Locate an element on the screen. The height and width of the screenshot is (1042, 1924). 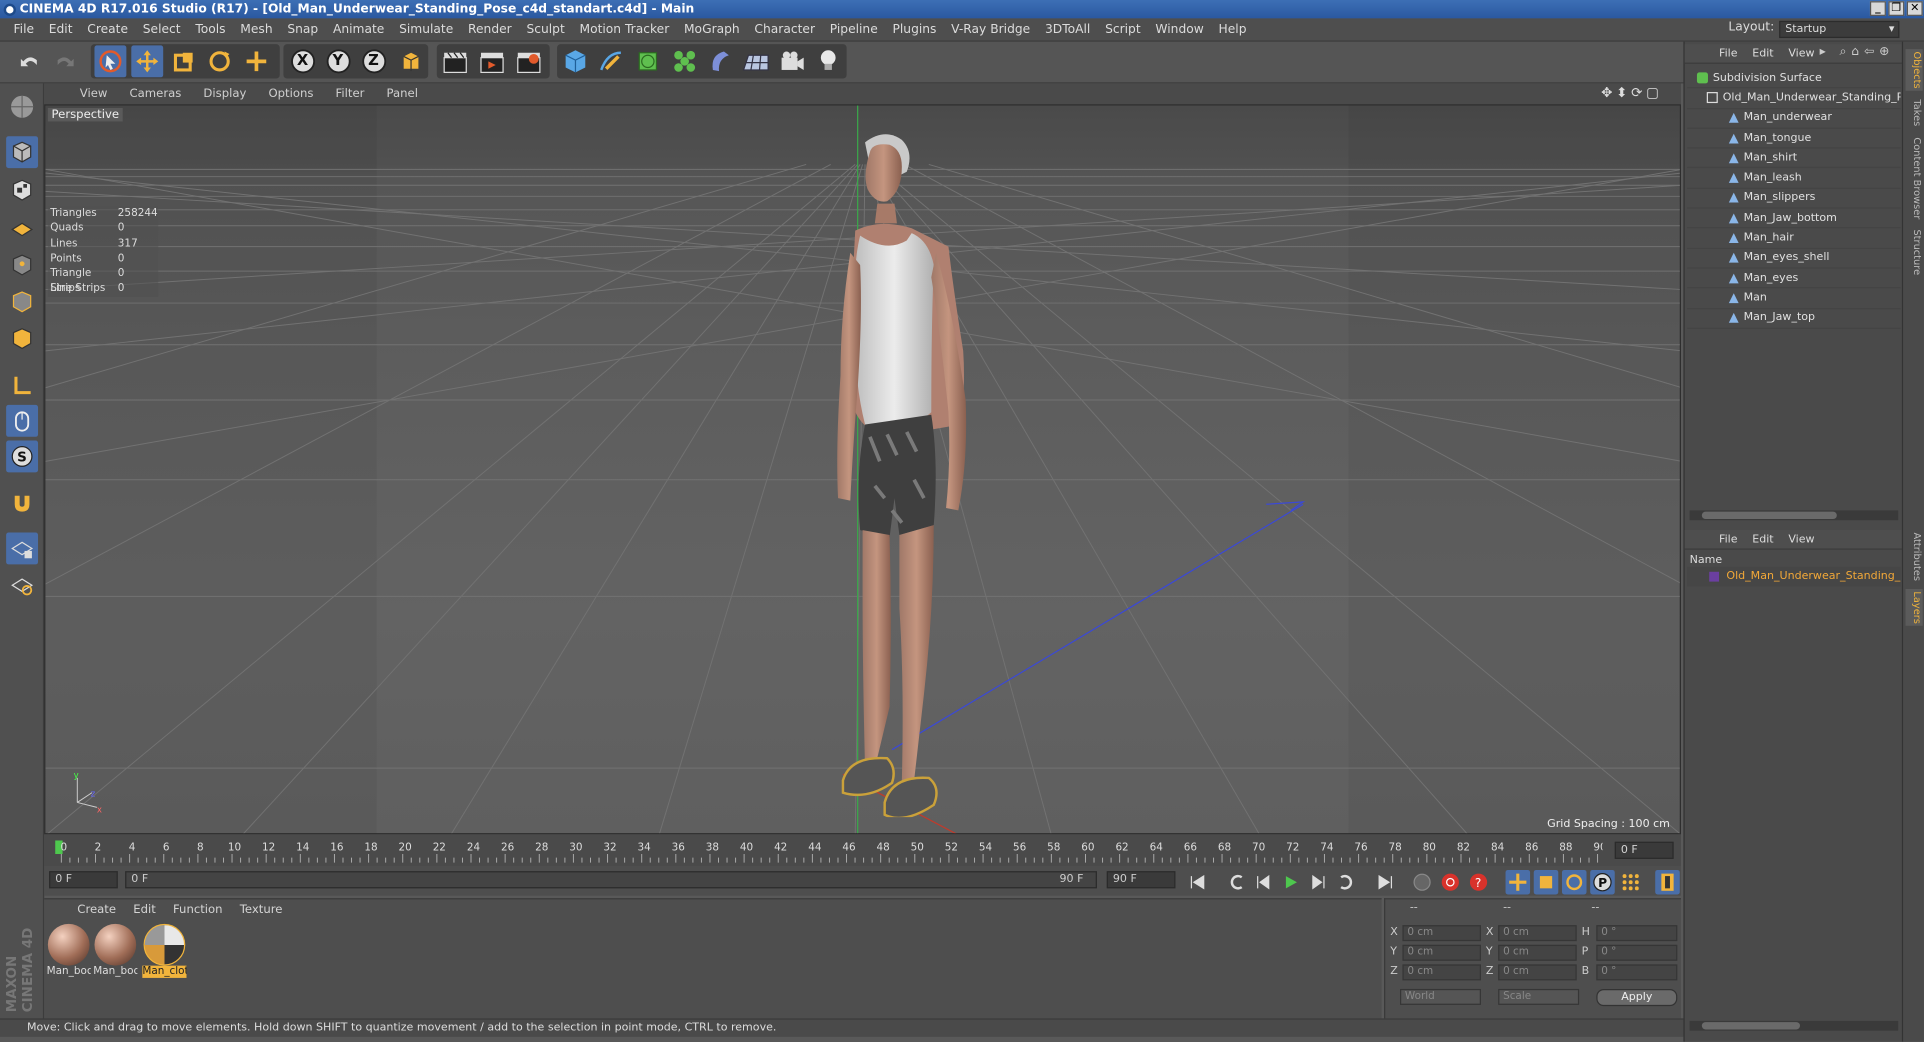
tab-objects: Objects is located at coordinates (1914, 70).